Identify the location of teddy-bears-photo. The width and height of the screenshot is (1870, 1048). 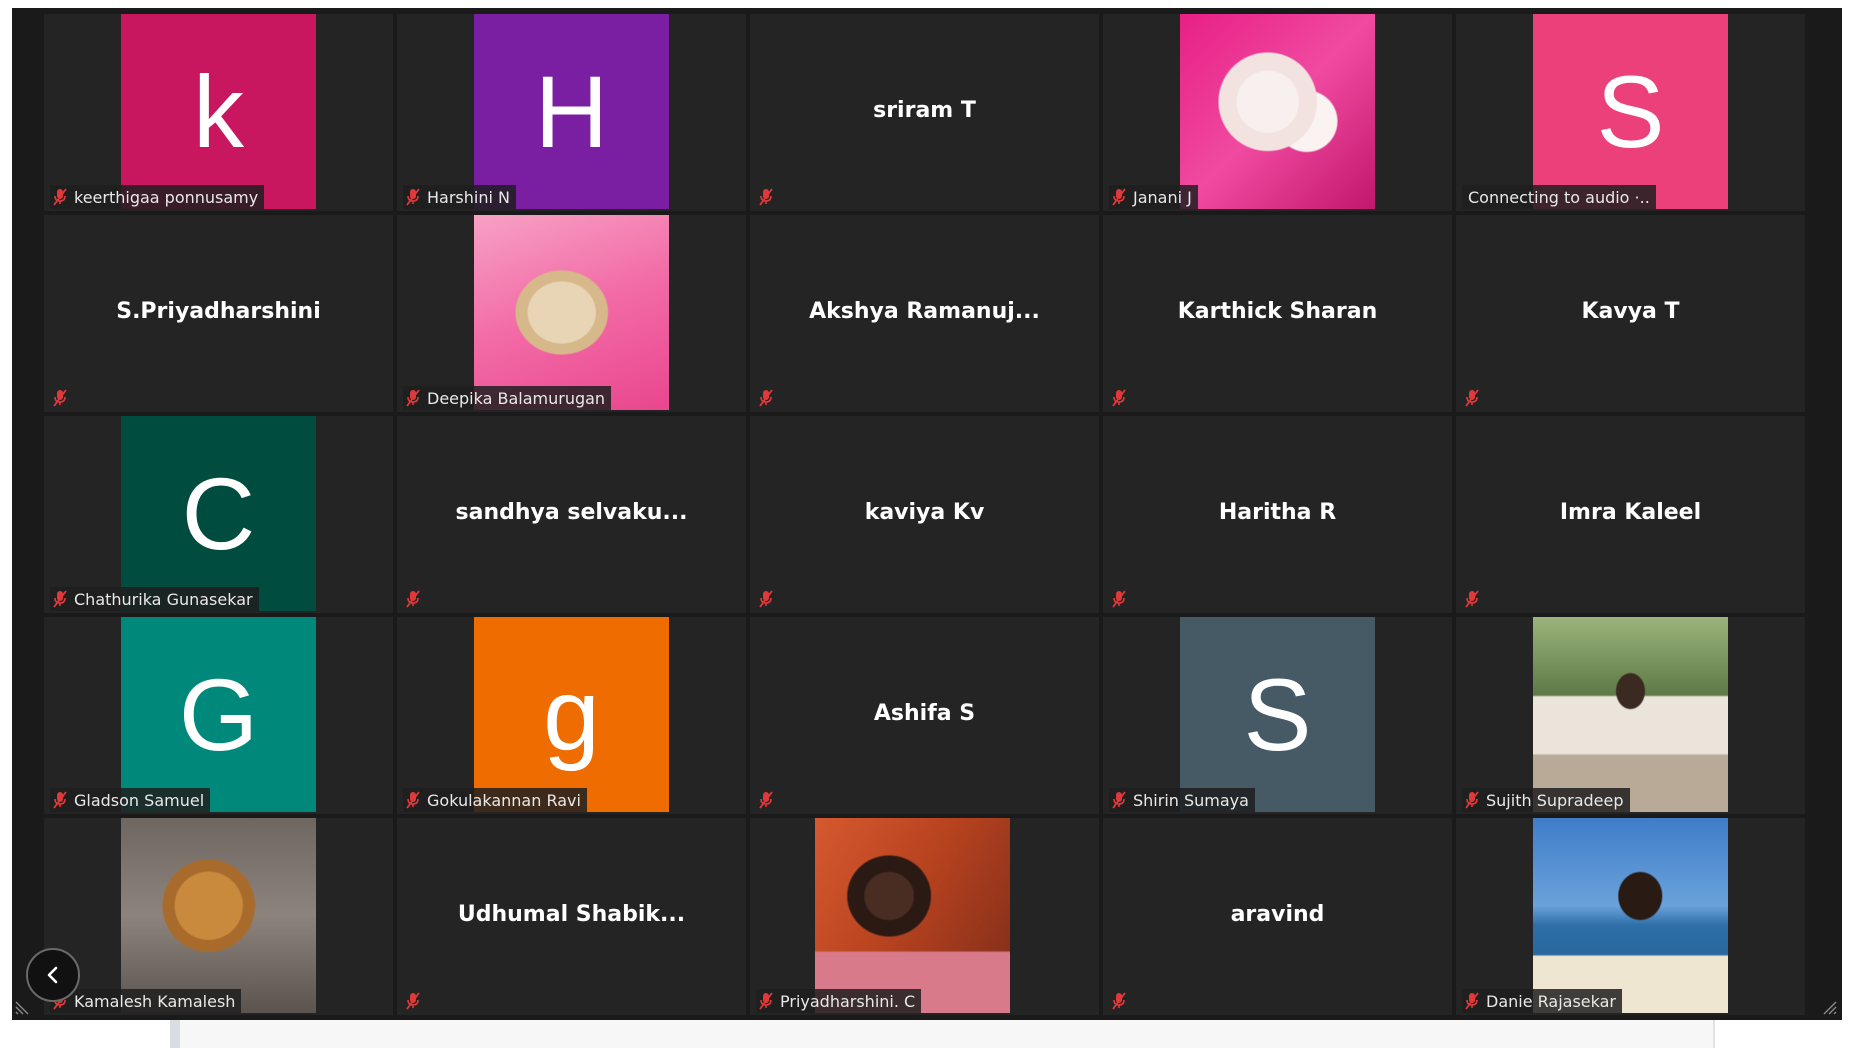
(1277, 111).